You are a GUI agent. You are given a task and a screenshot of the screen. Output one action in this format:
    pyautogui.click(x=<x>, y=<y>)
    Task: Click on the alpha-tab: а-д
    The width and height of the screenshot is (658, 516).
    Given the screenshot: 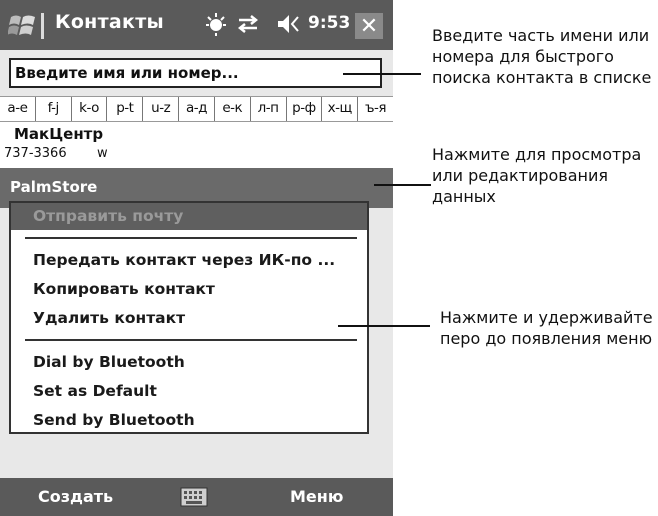 What is the action you would take?
    pyautogui.click(x=197, y=109)
    